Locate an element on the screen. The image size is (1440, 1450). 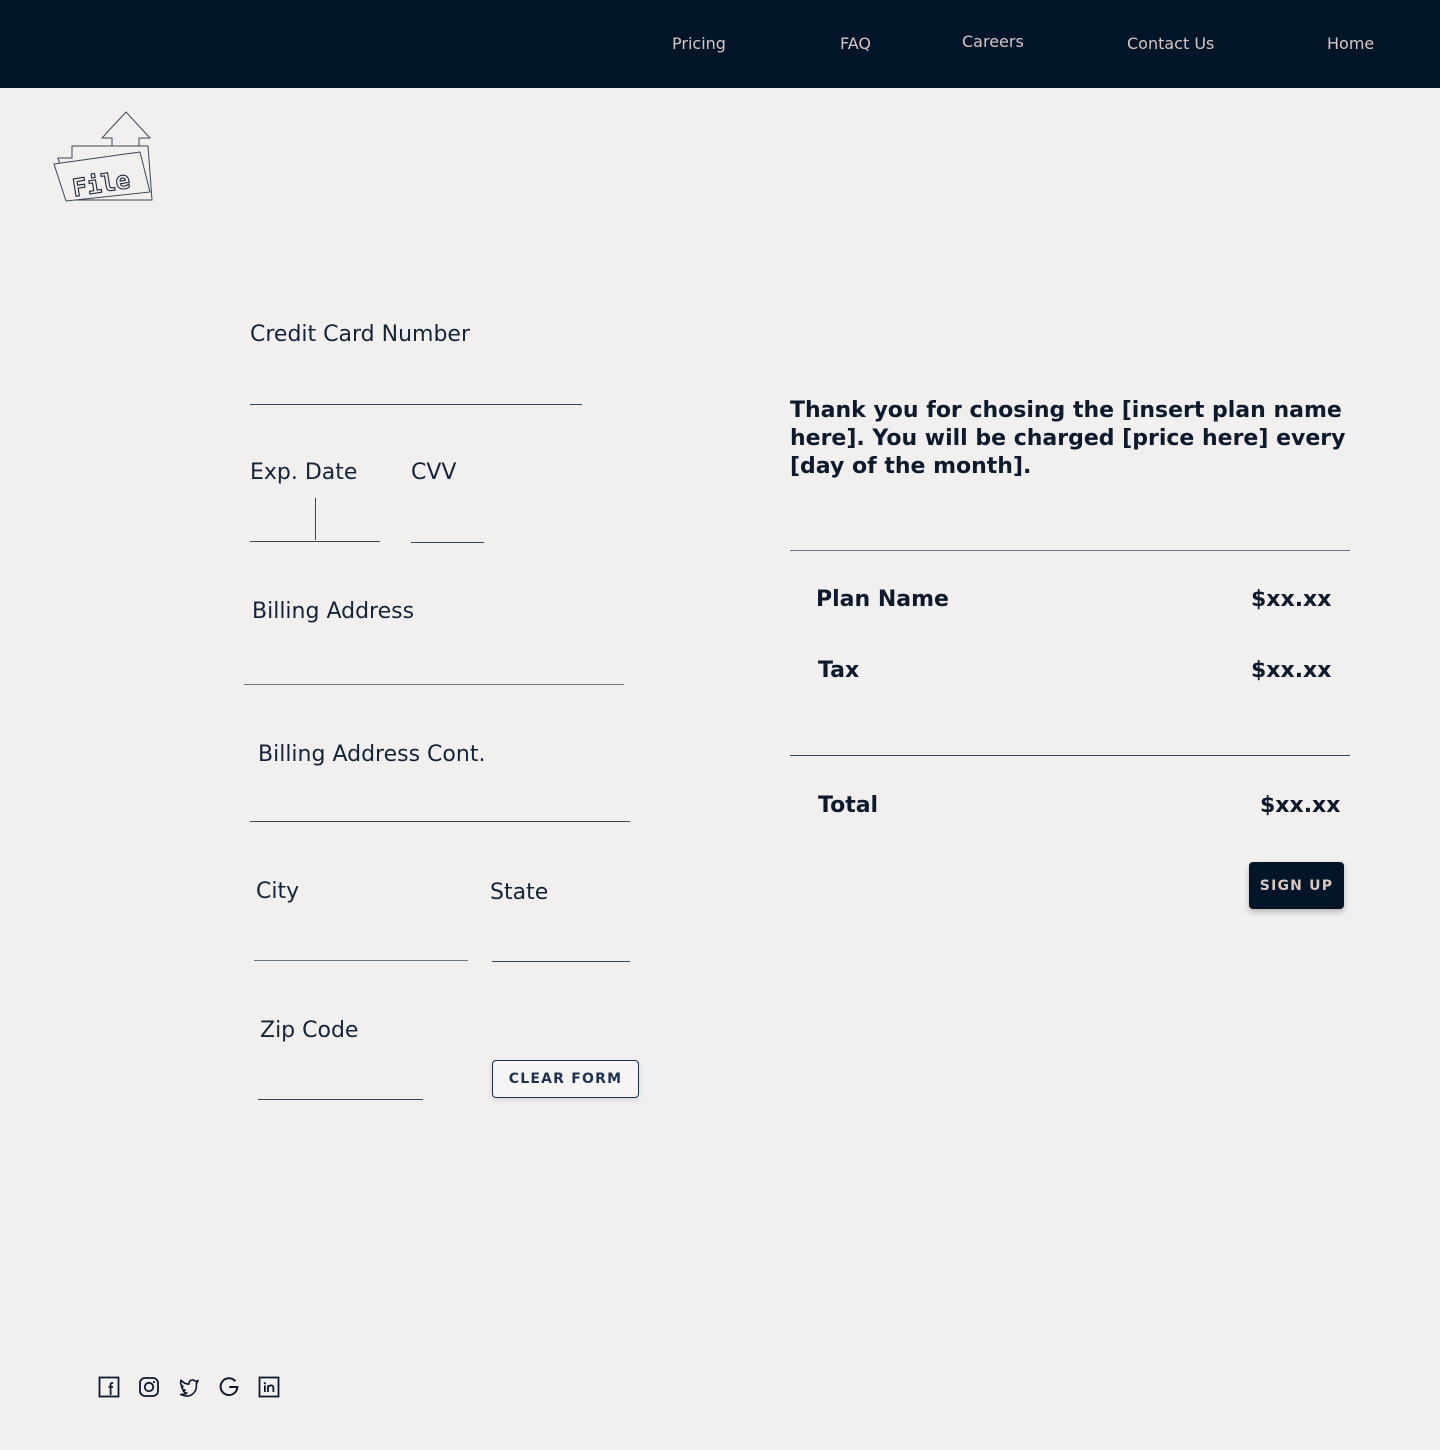
zip-code-input is located at coordinates (340, 1099).